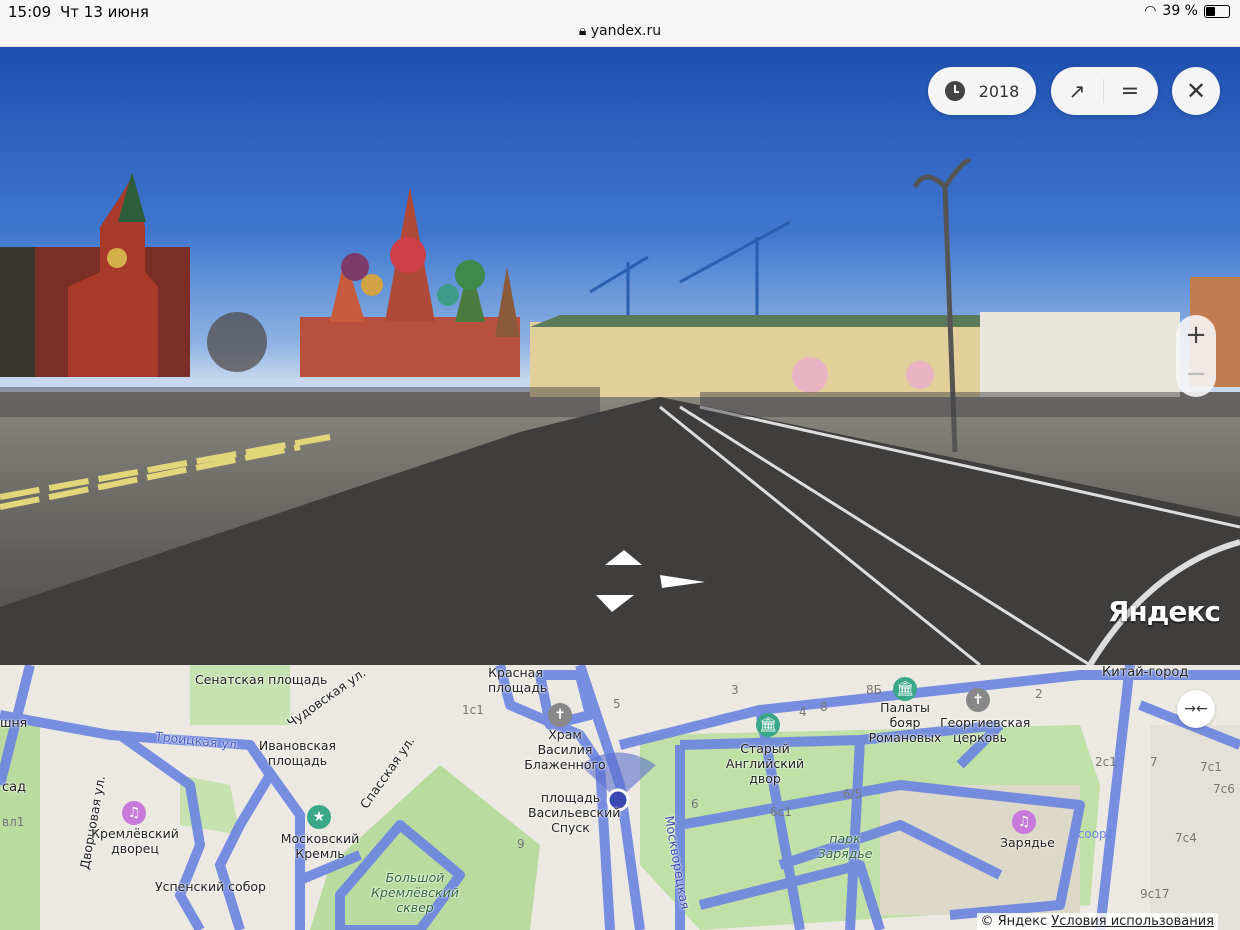 This screenshot has height=930, width=1240. Describe the element at coordinates (845, 846) in the screenshot. I see `map-label: парк Зарядье` at that location.